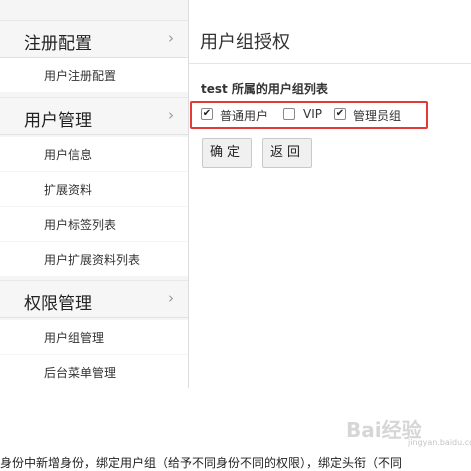 The height and width of the screenshot is (471, 471). Describe the element at coordinates (94, 189) in the screenshot. I see `sidebar-item-extended-profile: 扩展资料` at that location.